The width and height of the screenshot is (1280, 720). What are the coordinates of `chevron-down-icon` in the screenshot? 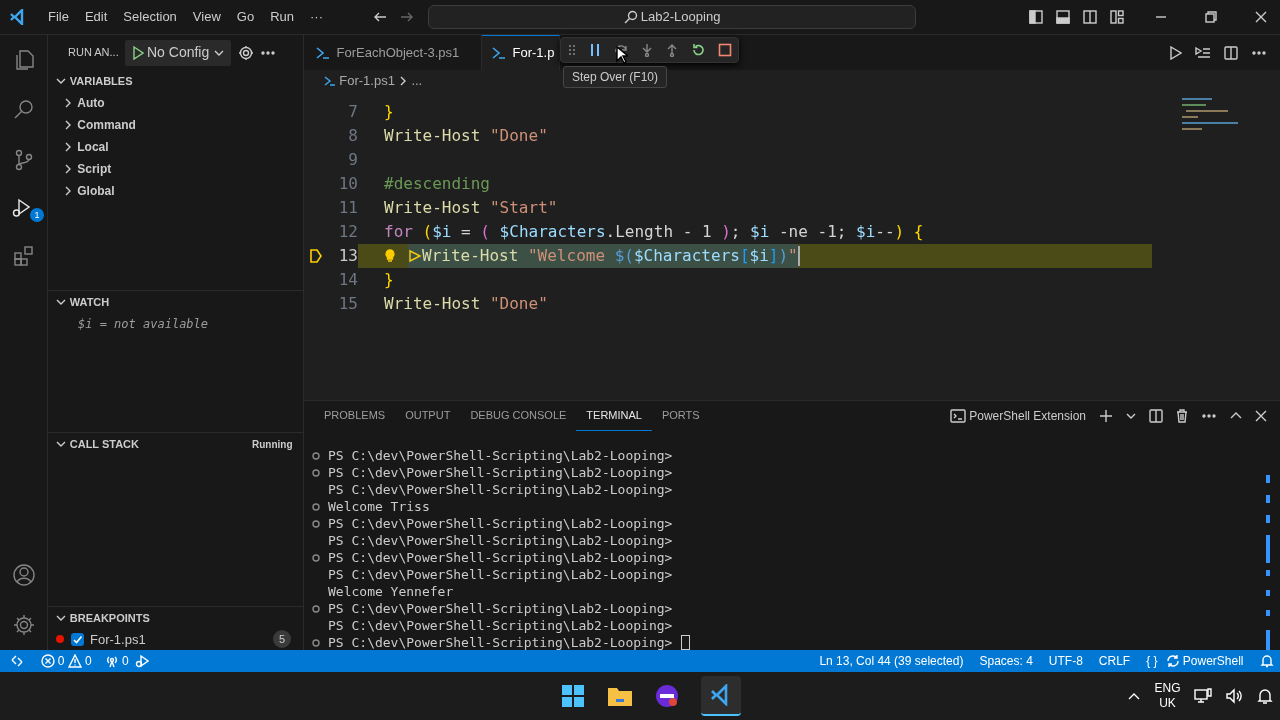 It's located at (1131, 416).